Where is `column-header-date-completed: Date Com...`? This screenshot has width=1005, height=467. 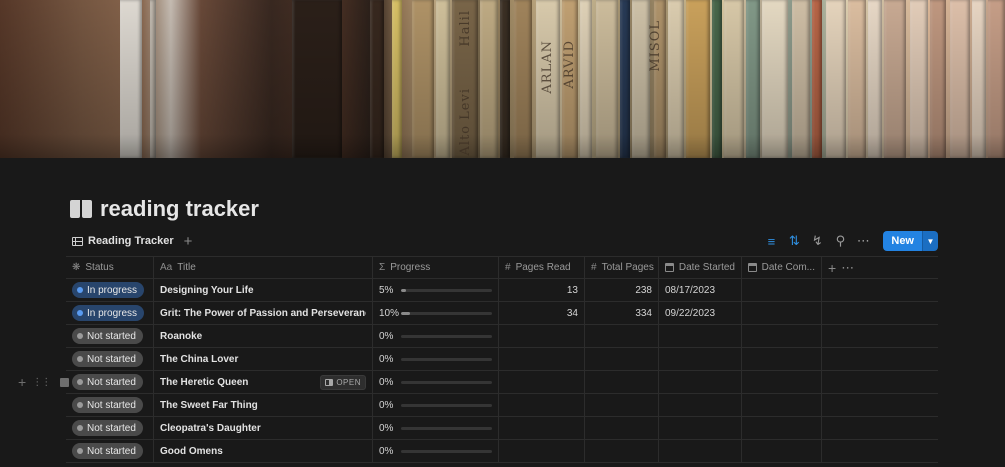 column-header-date-completed: Date Com... is located at coordinates (782, 267).